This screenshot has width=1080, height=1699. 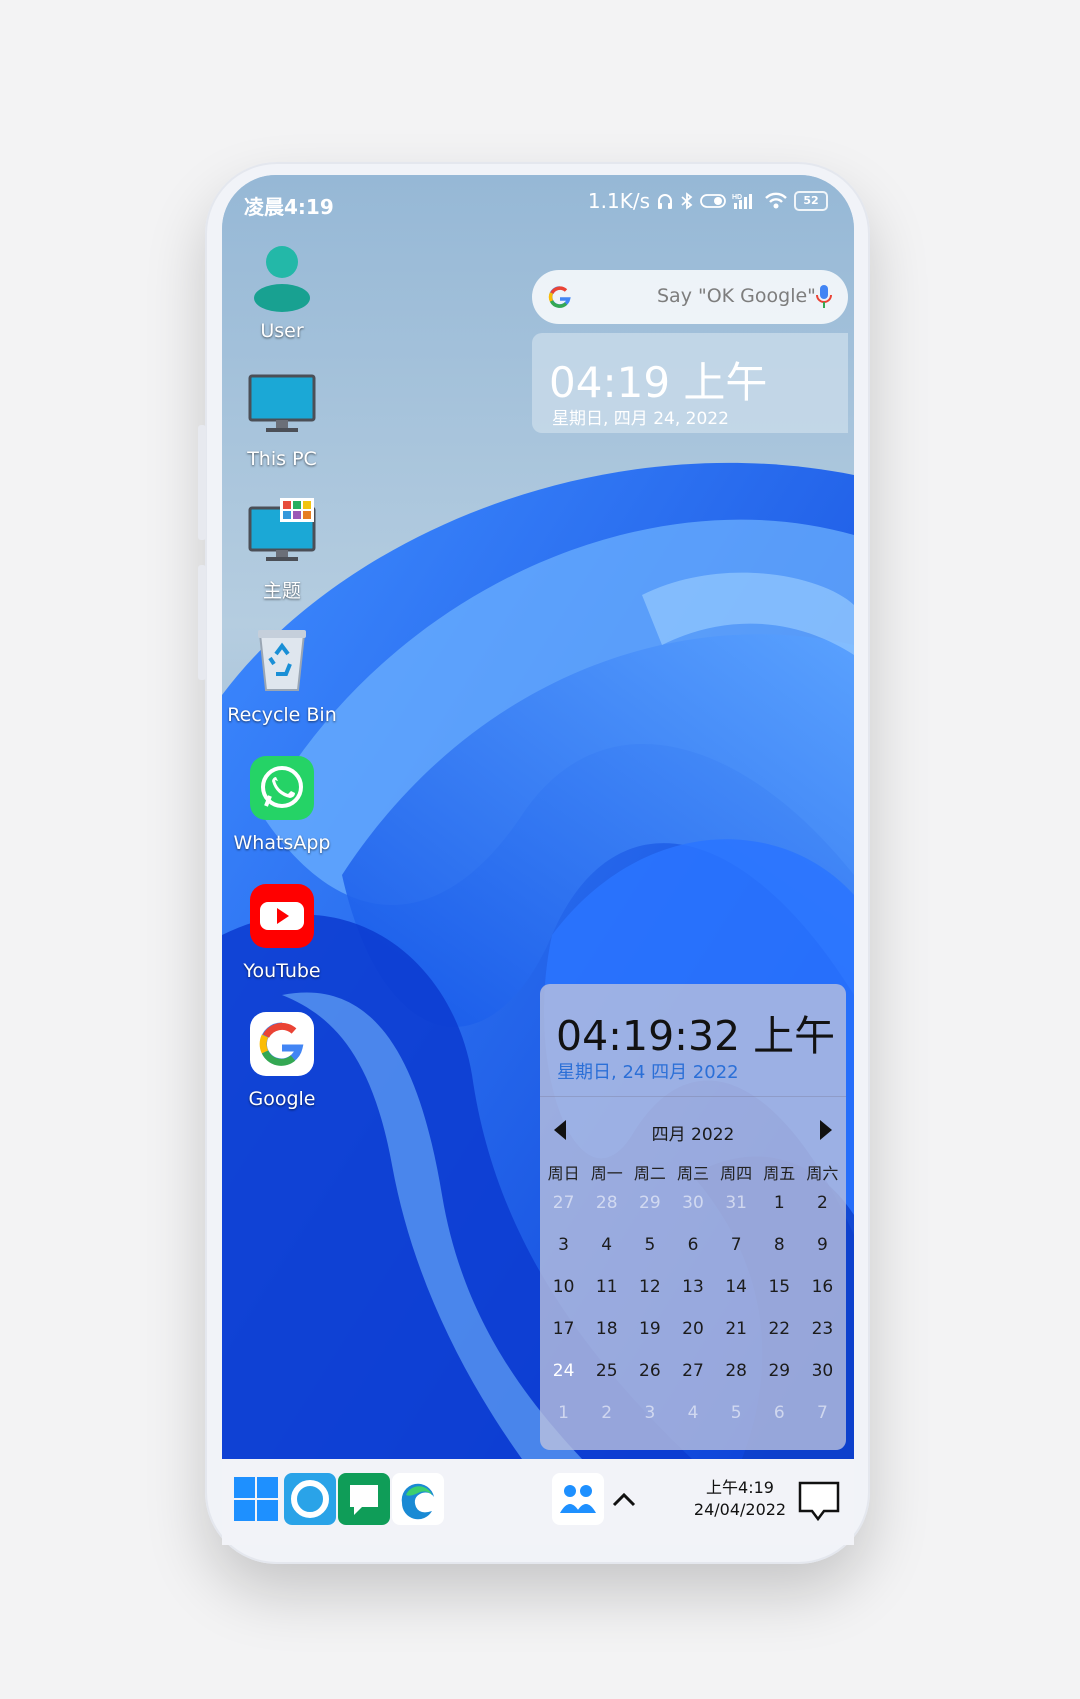 I want to click on desktop-icon-whatsapp: WhatsApp, so click(x=282, y=803).